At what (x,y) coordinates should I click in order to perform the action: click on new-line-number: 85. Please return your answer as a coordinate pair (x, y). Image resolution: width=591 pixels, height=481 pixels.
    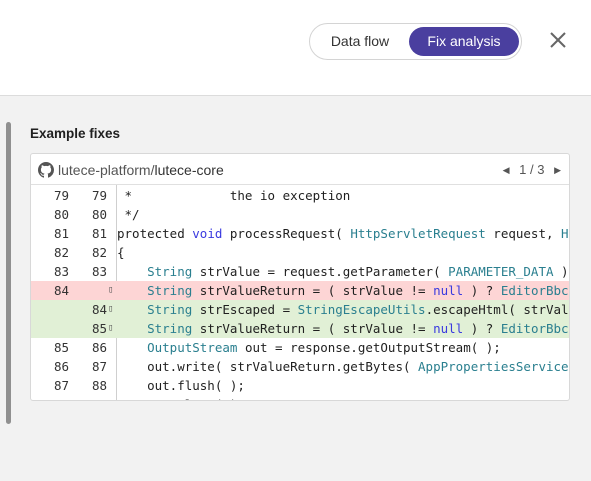
    Looking at the image, I should click on (99, 328).